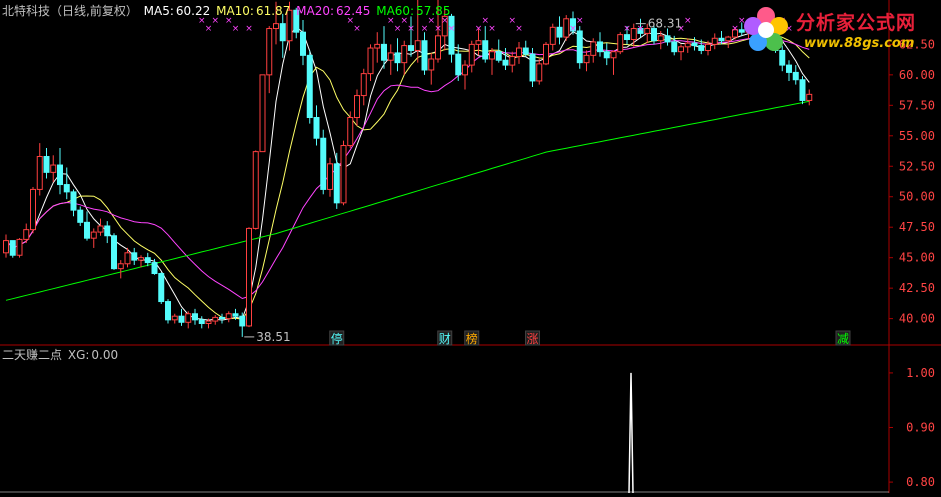 This screenshot has width=941, height=497. I want to click on sub-y-tick-label: 1.00, so click(920, 373).